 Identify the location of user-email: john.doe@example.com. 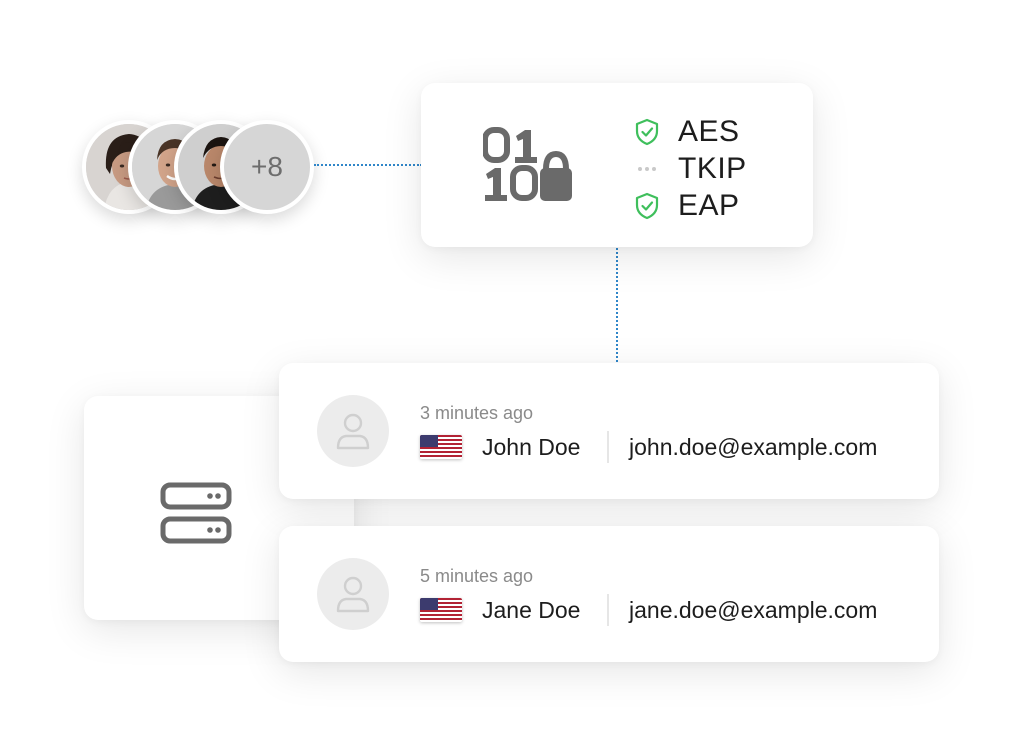
(753, 446).